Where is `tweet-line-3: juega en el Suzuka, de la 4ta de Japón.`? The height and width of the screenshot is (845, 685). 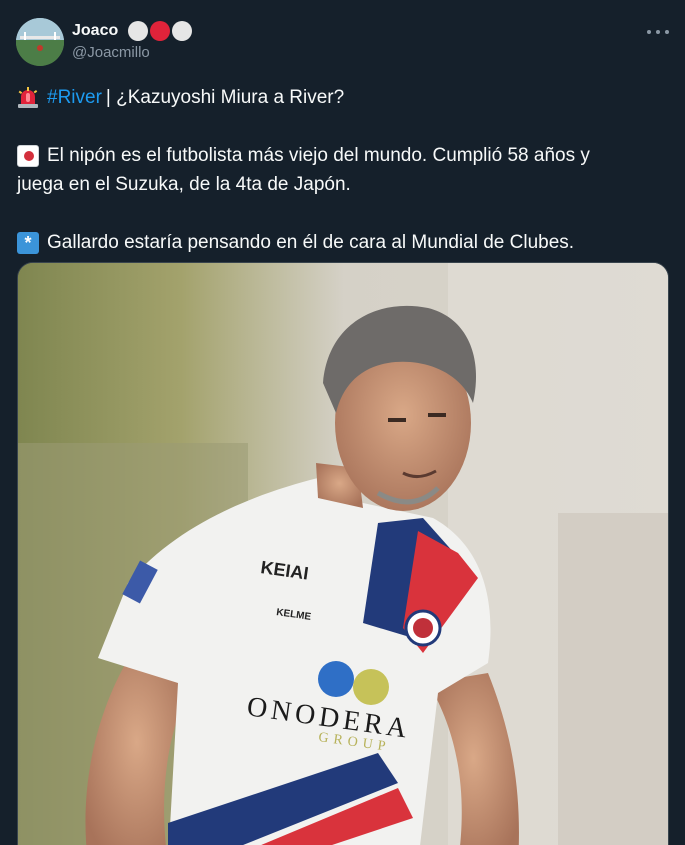 tweet-line-3: juega en el Suzuka, de la 4ta de Japón. is located at coordinates (342, 184).